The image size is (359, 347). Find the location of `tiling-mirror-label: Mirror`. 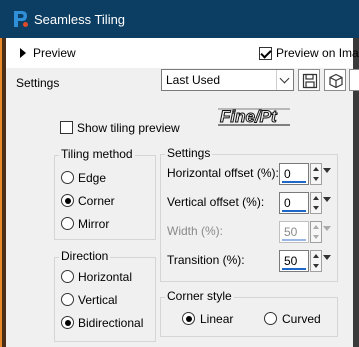

tiling-mirror-label: Mirror is located at coordinates (93, 224).